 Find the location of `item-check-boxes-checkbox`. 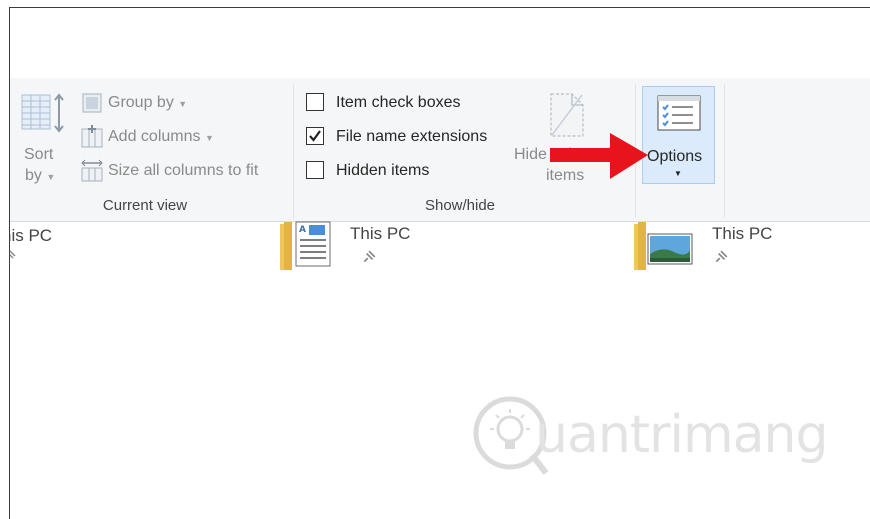

item-check-boxes-checkbox is located at coordinates (315, 102).